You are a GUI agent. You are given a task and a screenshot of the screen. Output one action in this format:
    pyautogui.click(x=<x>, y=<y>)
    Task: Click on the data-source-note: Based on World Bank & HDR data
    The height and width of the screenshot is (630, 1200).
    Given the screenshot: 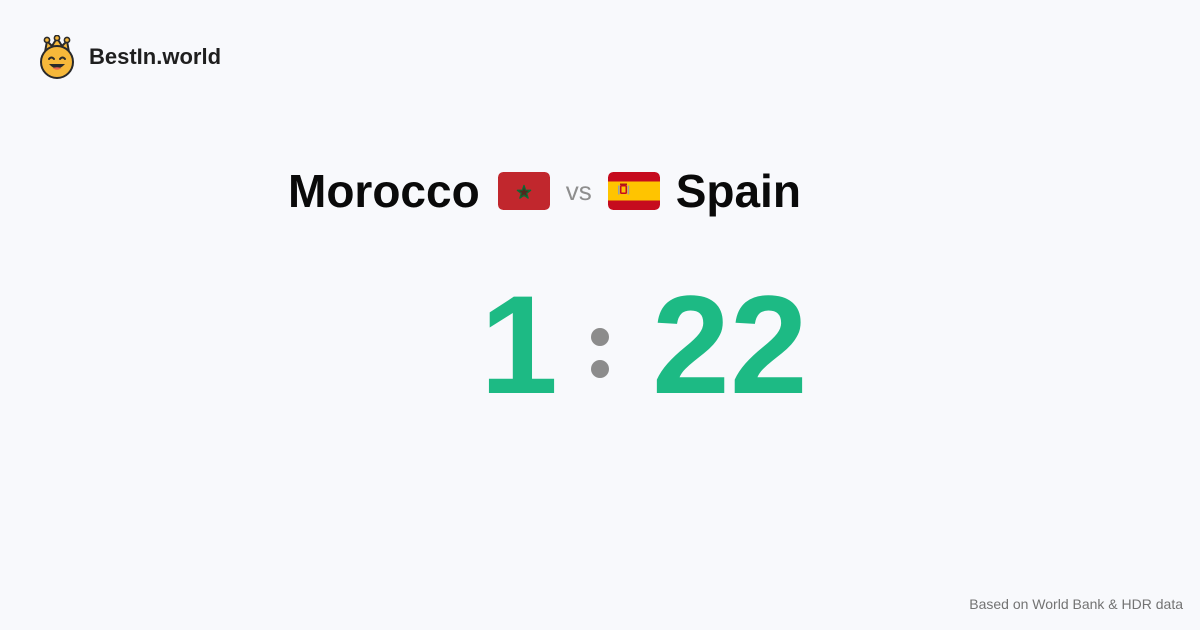 What is the action you would take?
    pyautogui.click(x=1076, y=604)
    